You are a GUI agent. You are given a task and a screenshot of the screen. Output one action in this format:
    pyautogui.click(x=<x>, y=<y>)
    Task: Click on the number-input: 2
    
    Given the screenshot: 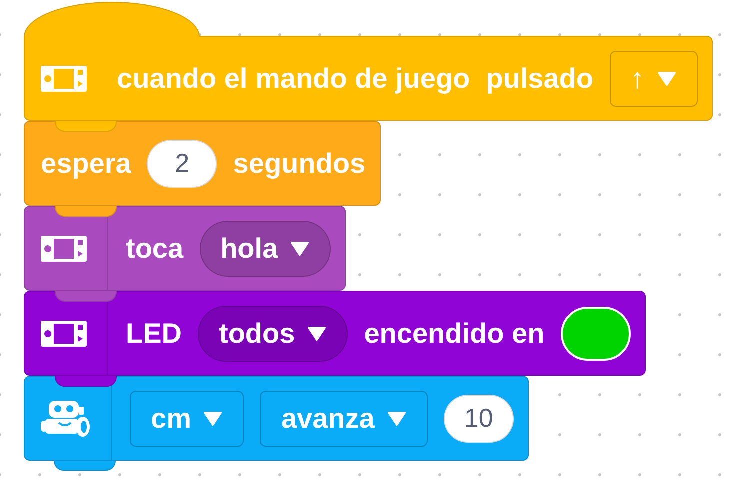 What is the action you would take?
    pyautogui.click(x=182, y=164)
    